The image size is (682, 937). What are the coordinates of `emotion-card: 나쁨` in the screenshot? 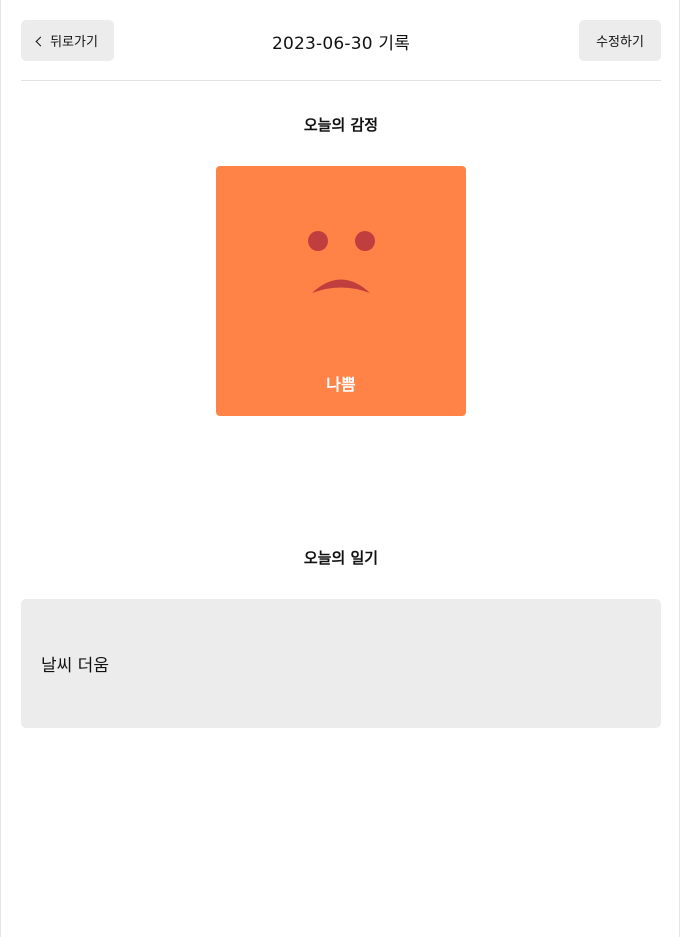 It's located at (341, 291).